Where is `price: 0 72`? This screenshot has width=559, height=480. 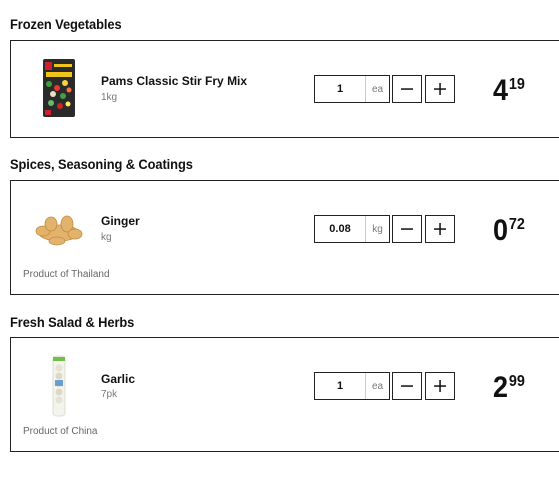 price: 0 72 is located at coordinates (509, 231).